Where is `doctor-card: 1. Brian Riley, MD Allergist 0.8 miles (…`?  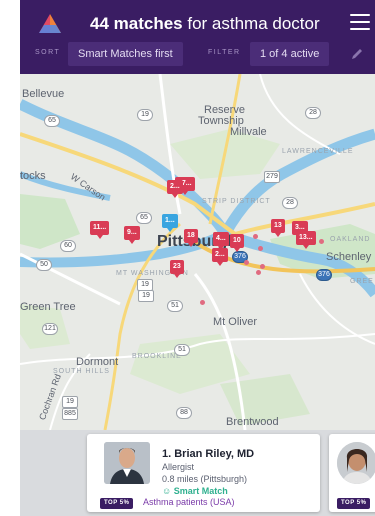 doctor-card: 1. Brian Riley, MD Allergist 0.8 miles (… is located at coordinates (203, 473).